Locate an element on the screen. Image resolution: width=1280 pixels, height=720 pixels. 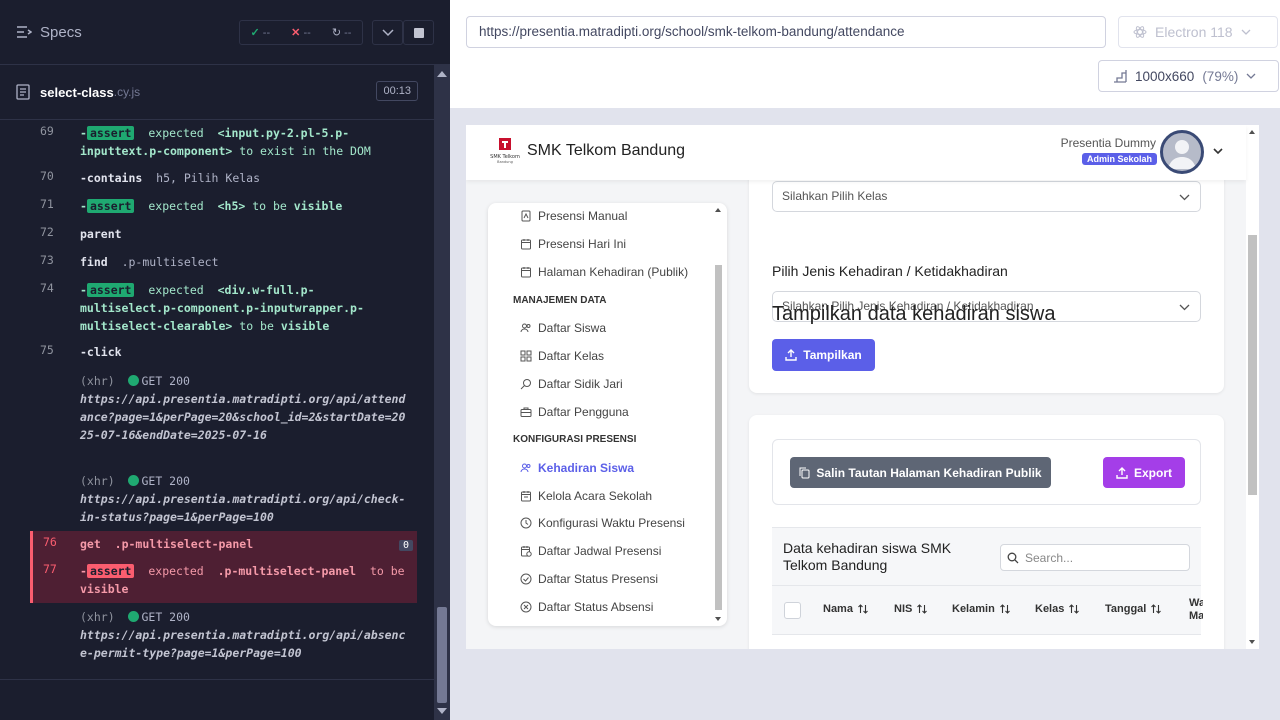
sidebar-item-daftar-jadwal: Daftar Jadwal Presensi is located at coordinates (590, 551).